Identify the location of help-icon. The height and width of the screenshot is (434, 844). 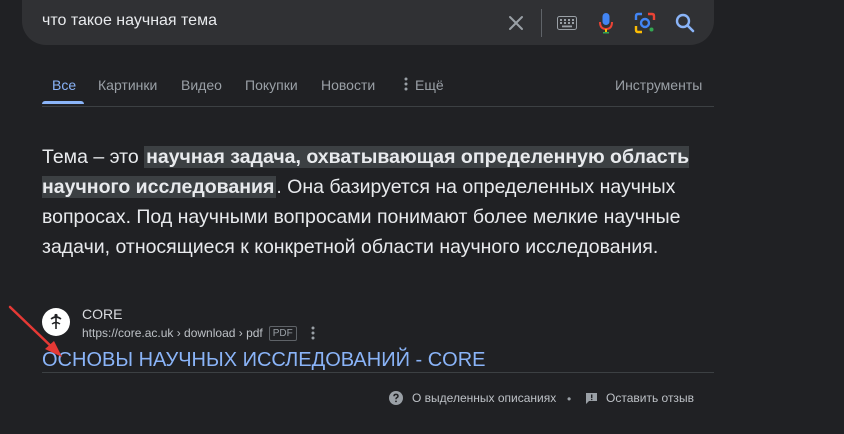
(396, 398).